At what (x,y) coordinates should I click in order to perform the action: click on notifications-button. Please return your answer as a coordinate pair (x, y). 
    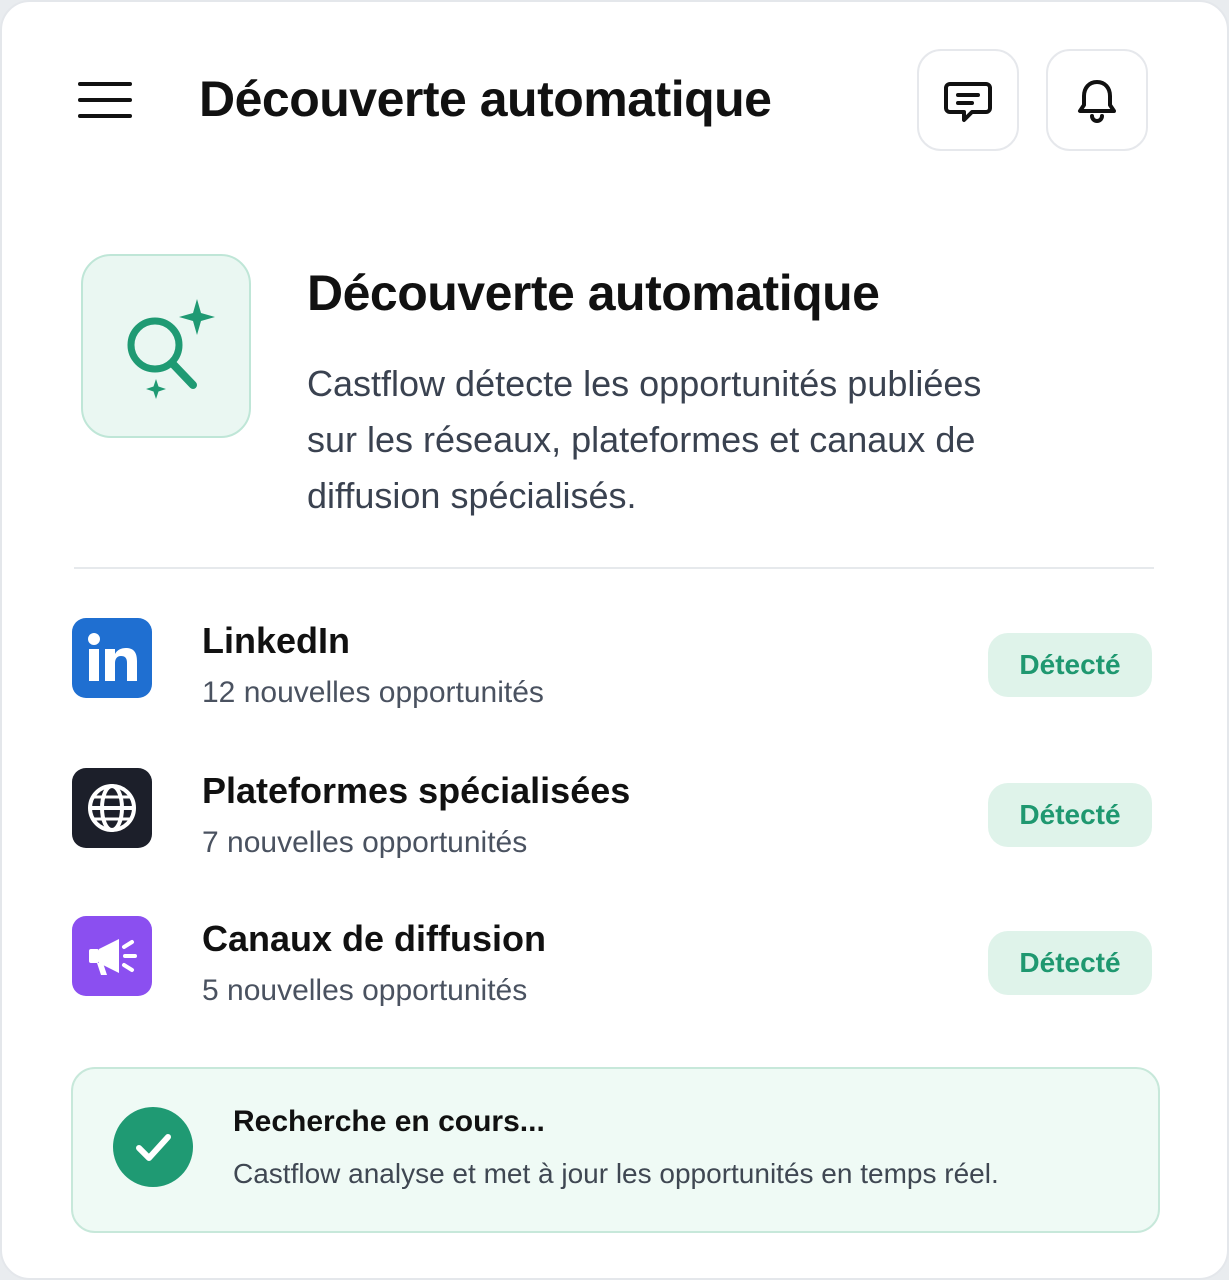
    Looking at the image, I should click on (1097, 100).